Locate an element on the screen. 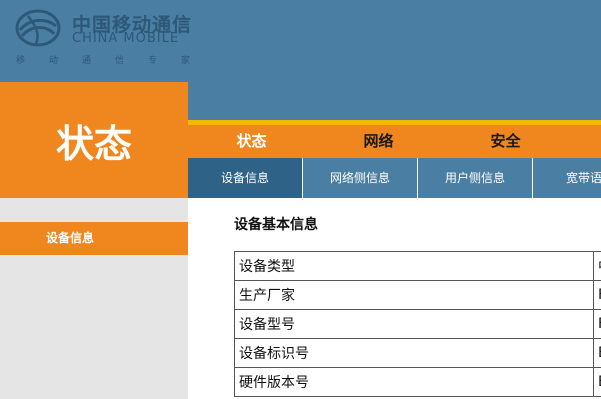 This screenshot has height=399, width=601. sidebar-item-device-info: 设备信息 is located at coordinates (94, 238).